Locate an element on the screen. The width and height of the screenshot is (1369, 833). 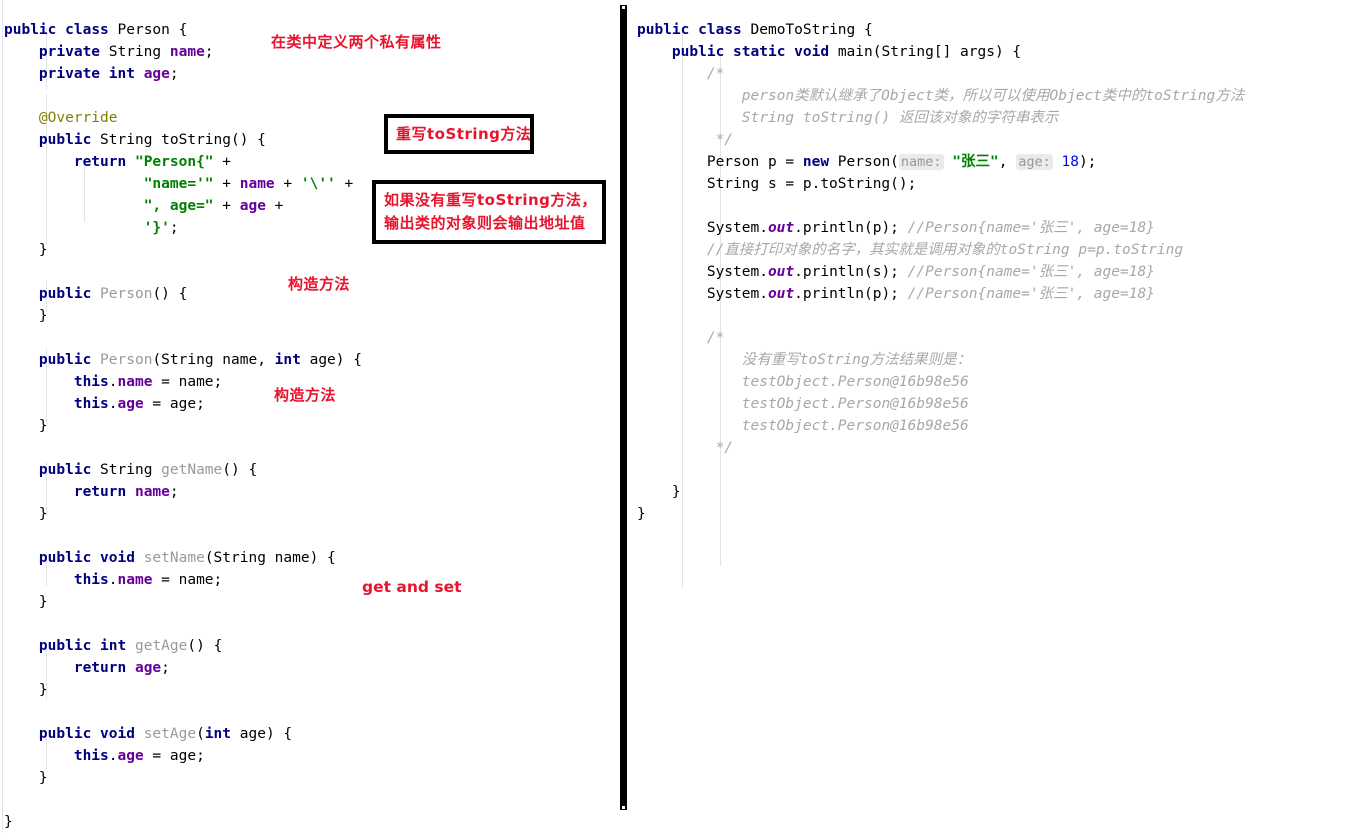
code-token-mth: setName is located at coordinates (174, 557).